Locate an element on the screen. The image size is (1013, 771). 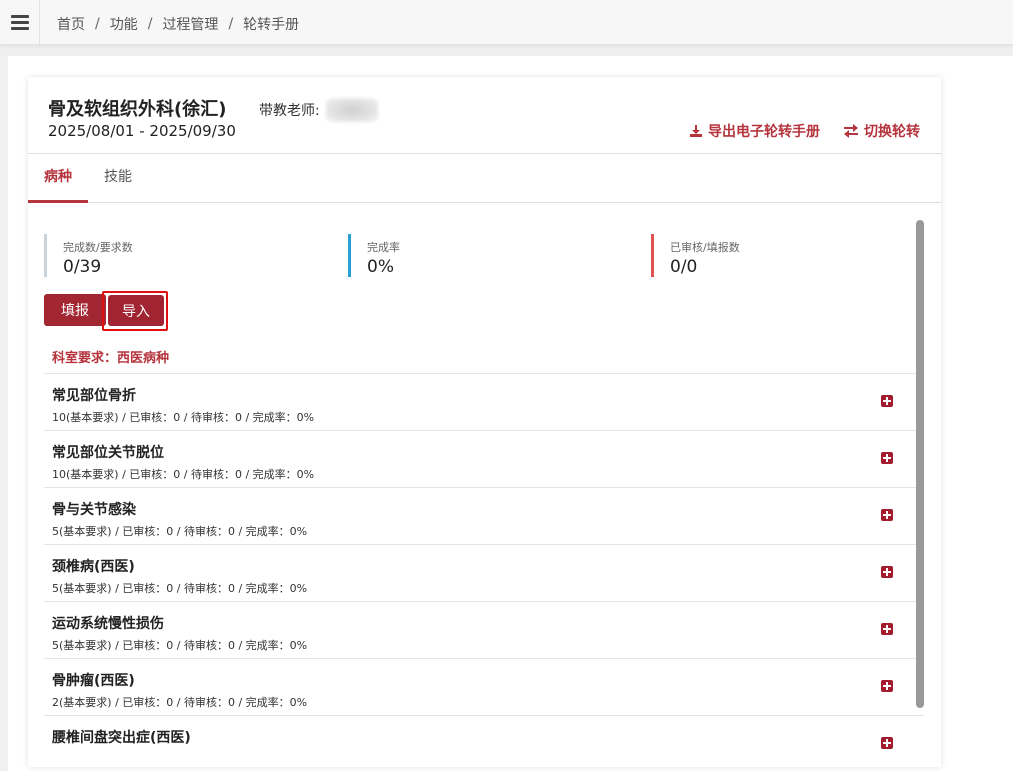
list-item: 骨与关节感染 5(基本要求) / 已审核：0 / 待审核：0 / 完成率：0% is located at coordinates (484, 515).